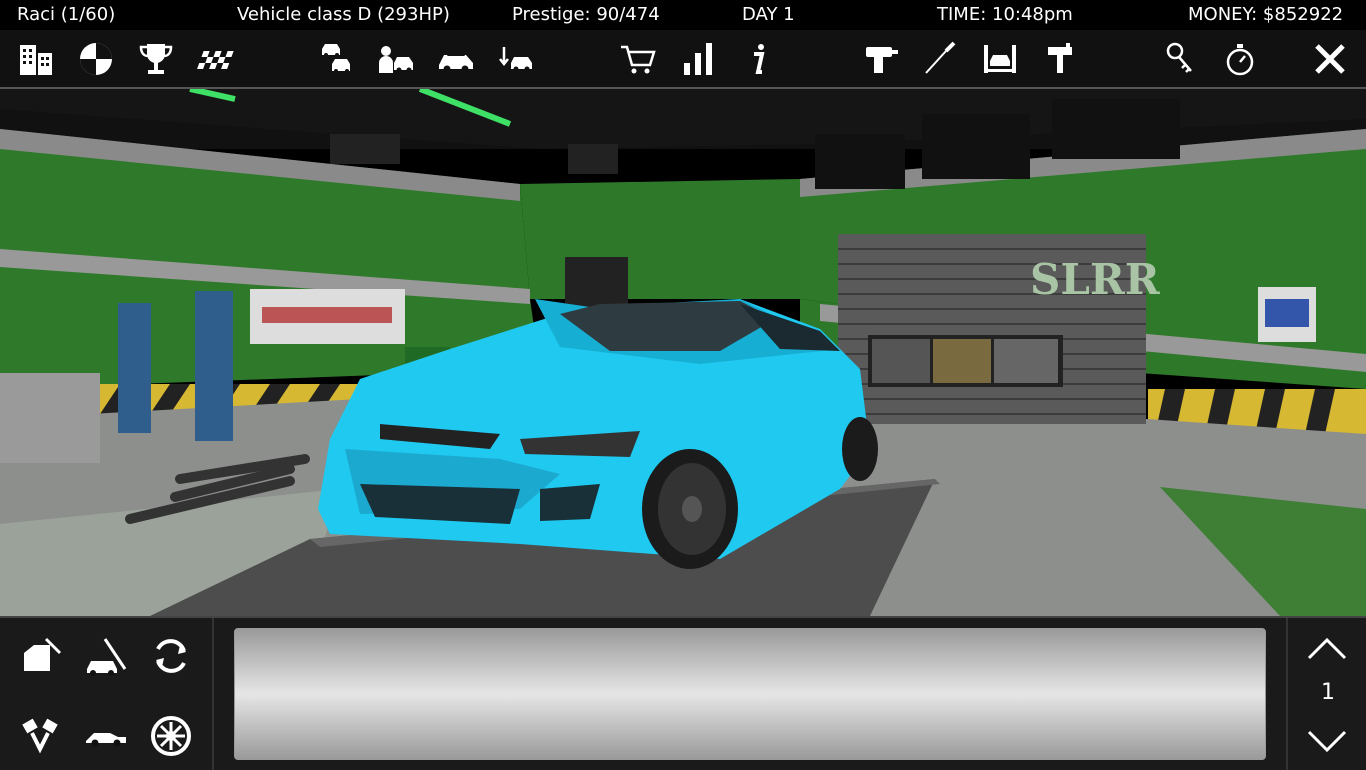  Describe the element at coordinates (1240, 59) in the screenshot. I see `stopwatch-icon` at that location.